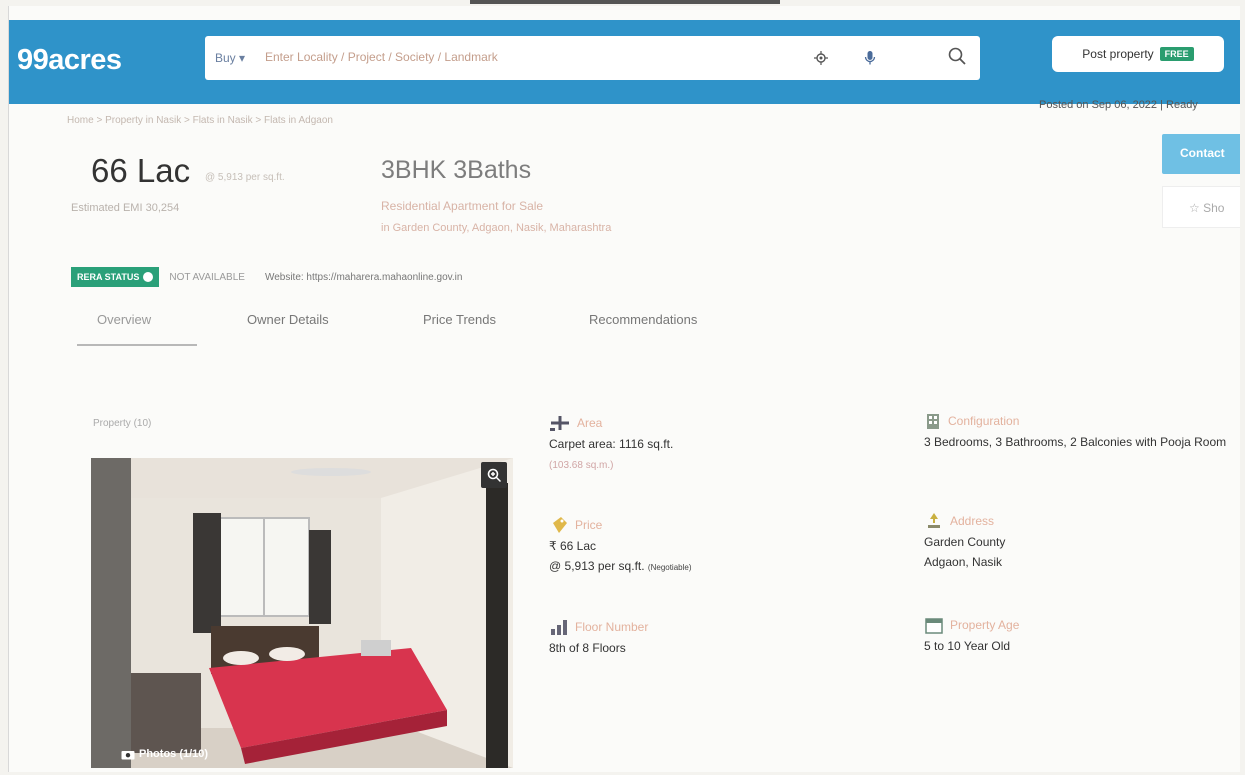 This screenshot has width=1245, height=775. I want to click on rera-status-value: NOT AVAILABLE, so click(207, 277).